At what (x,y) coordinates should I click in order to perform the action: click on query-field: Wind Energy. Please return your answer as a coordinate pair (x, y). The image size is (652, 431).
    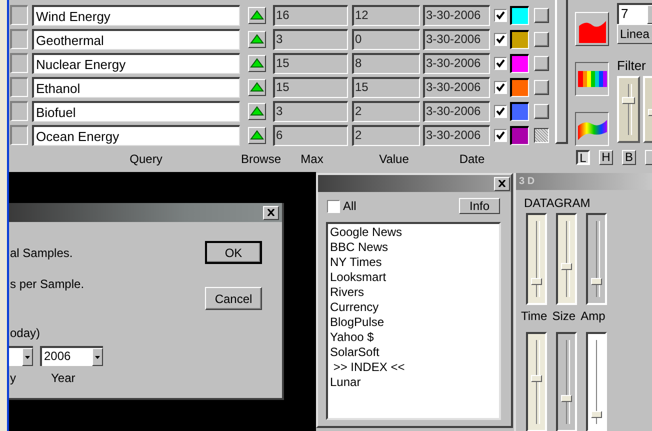
    Looking at the image, I should click on (136, 15).